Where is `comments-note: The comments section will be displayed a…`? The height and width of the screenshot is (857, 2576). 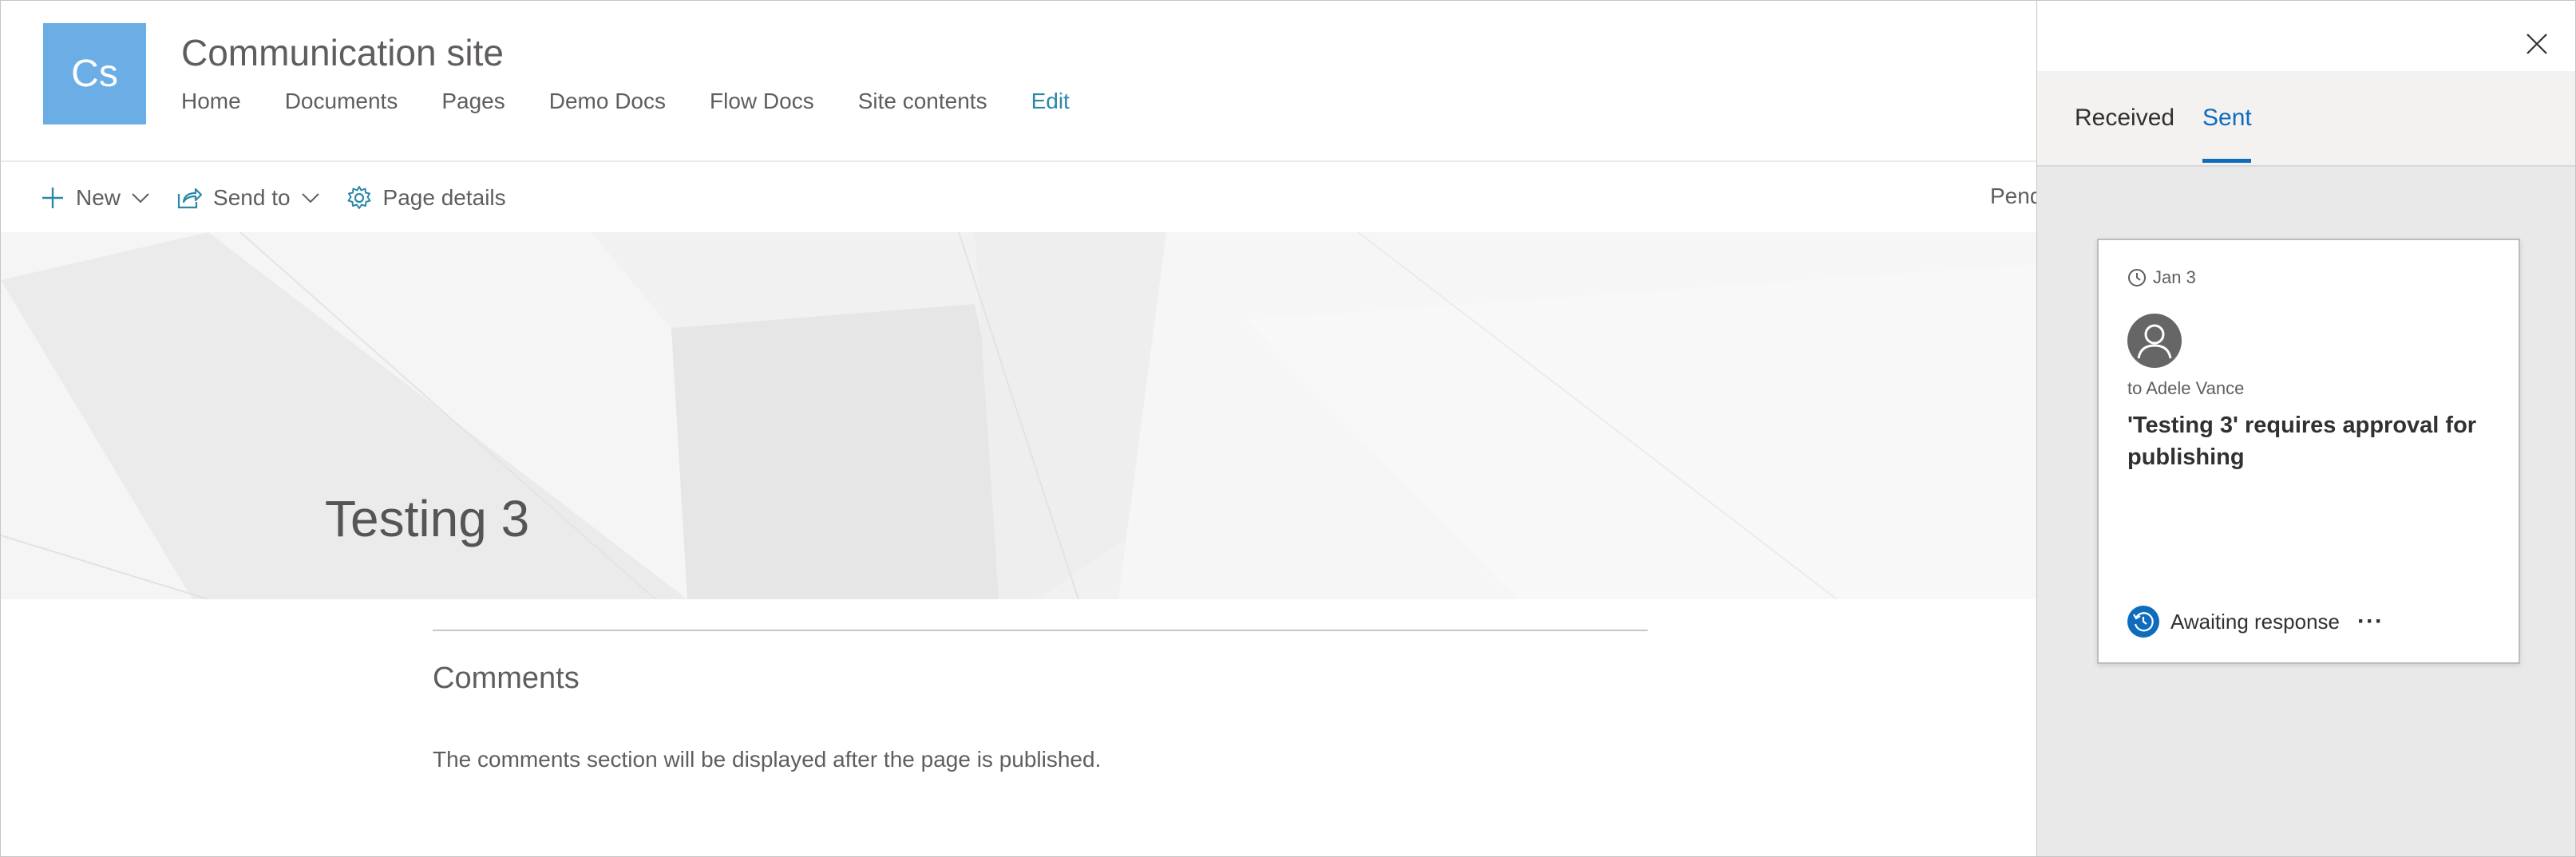
comments-note: The comments section will be displayed a… is located at coordinates (768, 759).